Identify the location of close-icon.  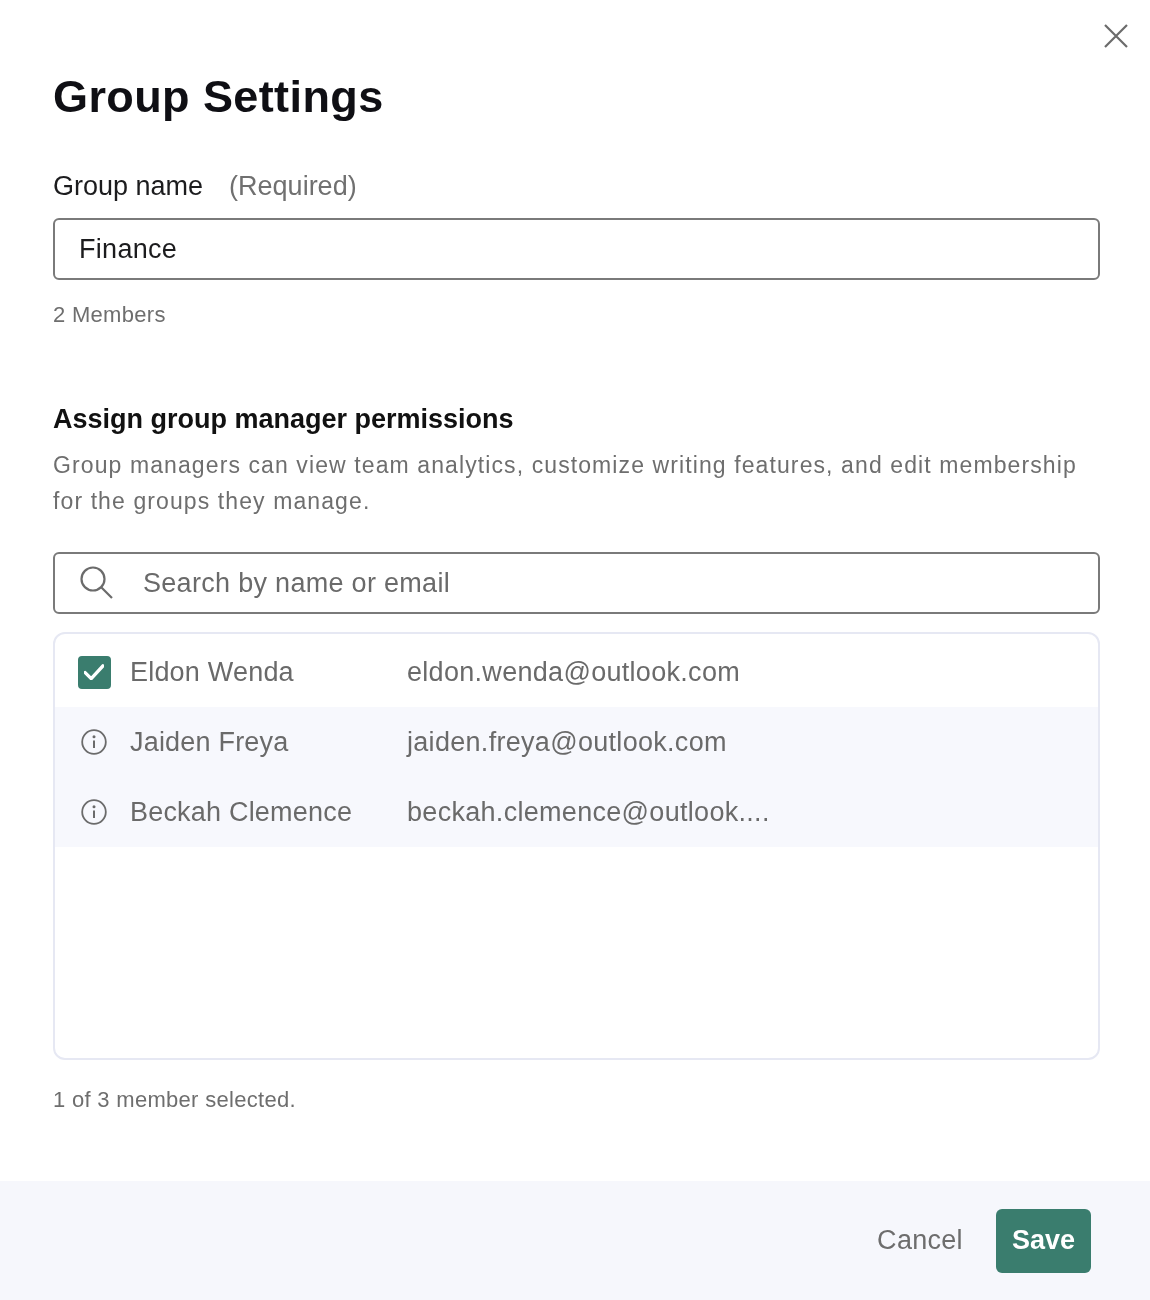
(1116, 36).